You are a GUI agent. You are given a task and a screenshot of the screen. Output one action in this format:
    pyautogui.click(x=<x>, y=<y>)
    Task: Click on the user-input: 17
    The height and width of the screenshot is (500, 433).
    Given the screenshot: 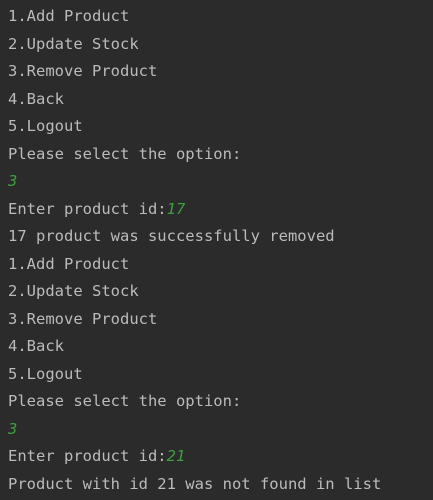 What is the action you would take?
    pyautogui.click(x=176, y=209)
    